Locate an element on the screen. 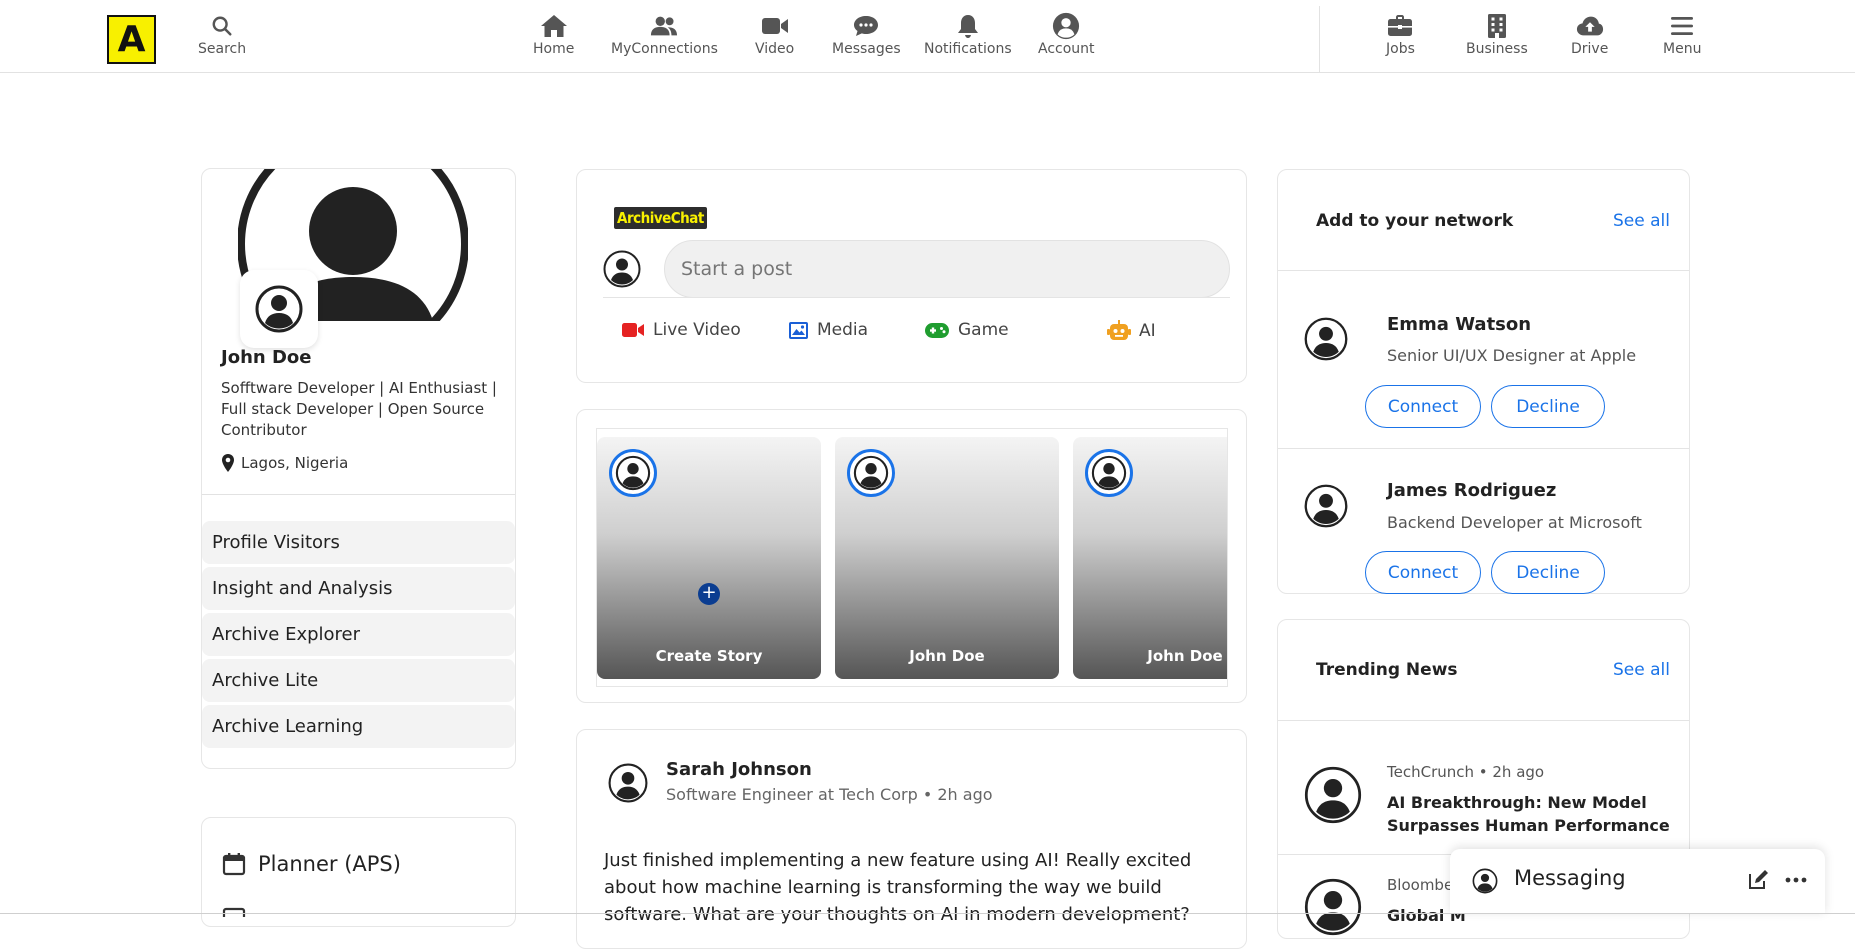 The height and width of the screenshot is (949, 1855). composer-avatar is located at coordinates (622, 269).